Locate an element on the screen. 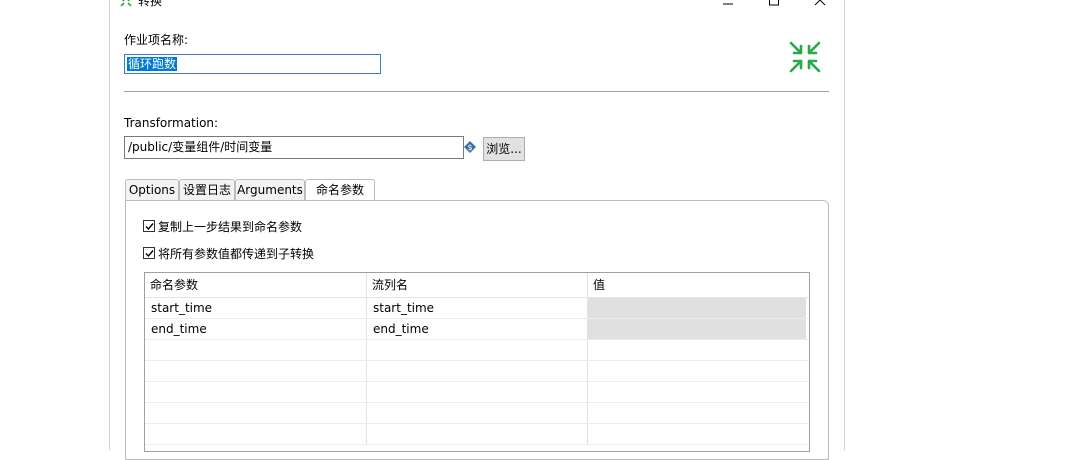 This screenshot has height=460, width=1086. maximize-button is located at coordinates (774, 4).